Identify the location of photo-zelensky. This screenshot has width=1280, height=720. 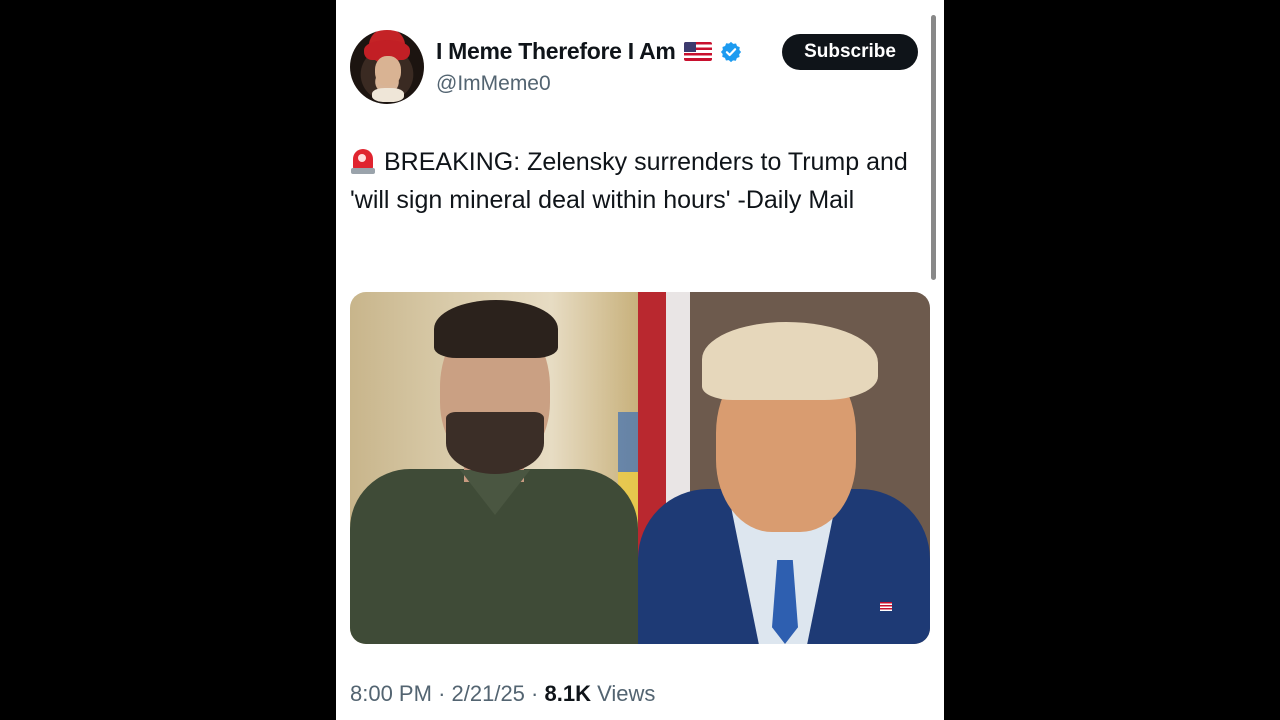
(494, 468).